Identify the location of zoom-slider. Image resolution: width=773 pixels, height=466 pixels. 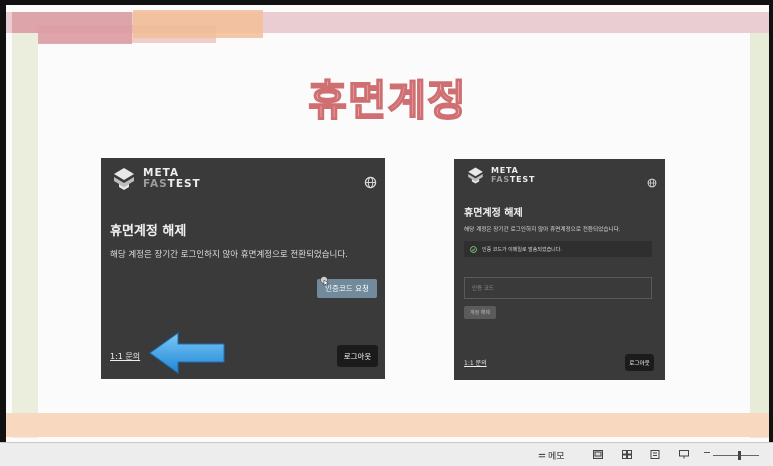
(736, 455).